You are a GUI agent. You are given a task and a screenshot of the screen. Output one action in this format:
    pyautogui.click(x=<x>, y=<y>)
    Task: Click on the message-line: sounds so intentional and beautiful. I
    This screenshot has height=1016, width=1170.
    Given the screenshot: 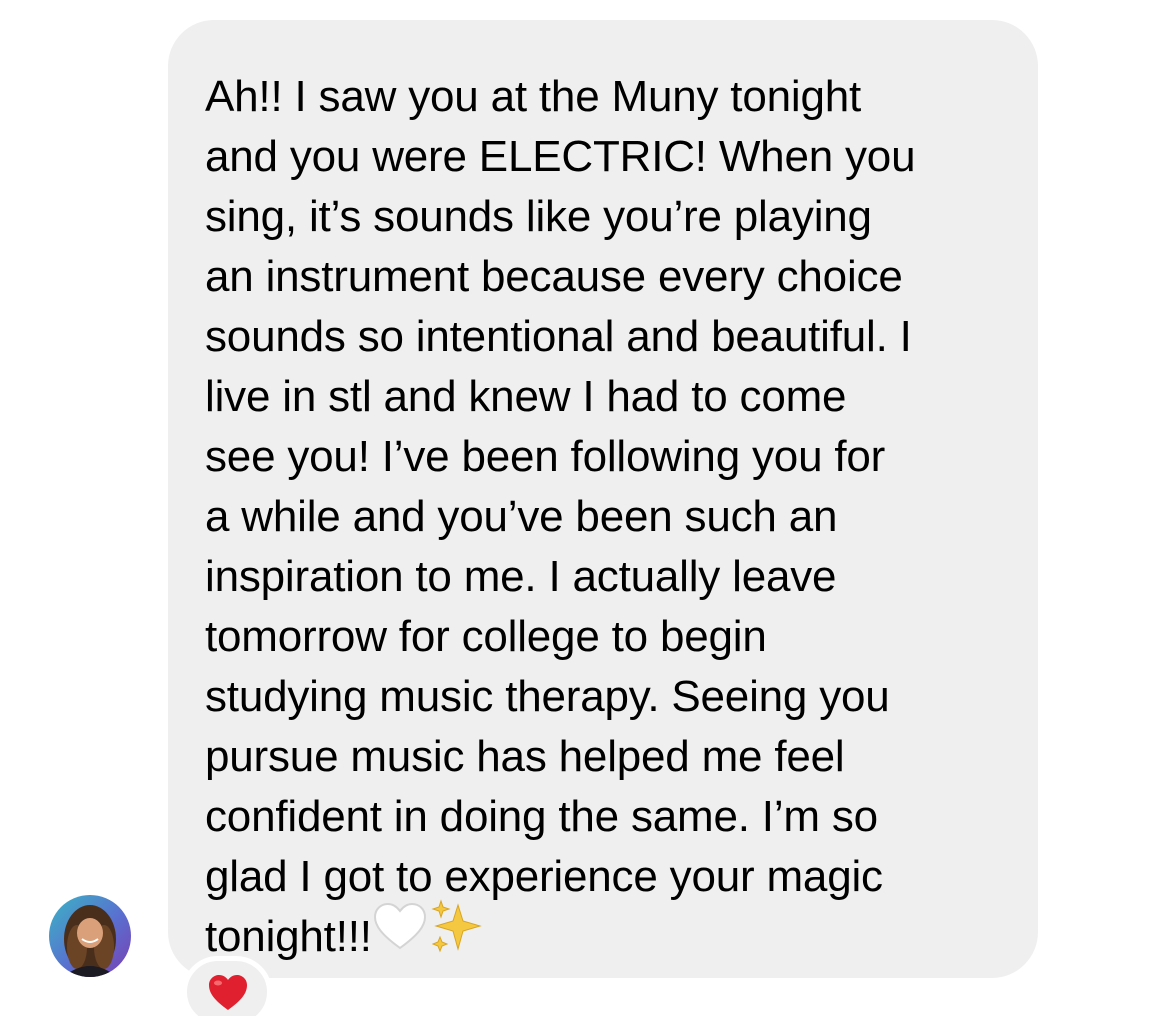 What is the action you would take?
    pyautogui.click(x=558, y=336)
    